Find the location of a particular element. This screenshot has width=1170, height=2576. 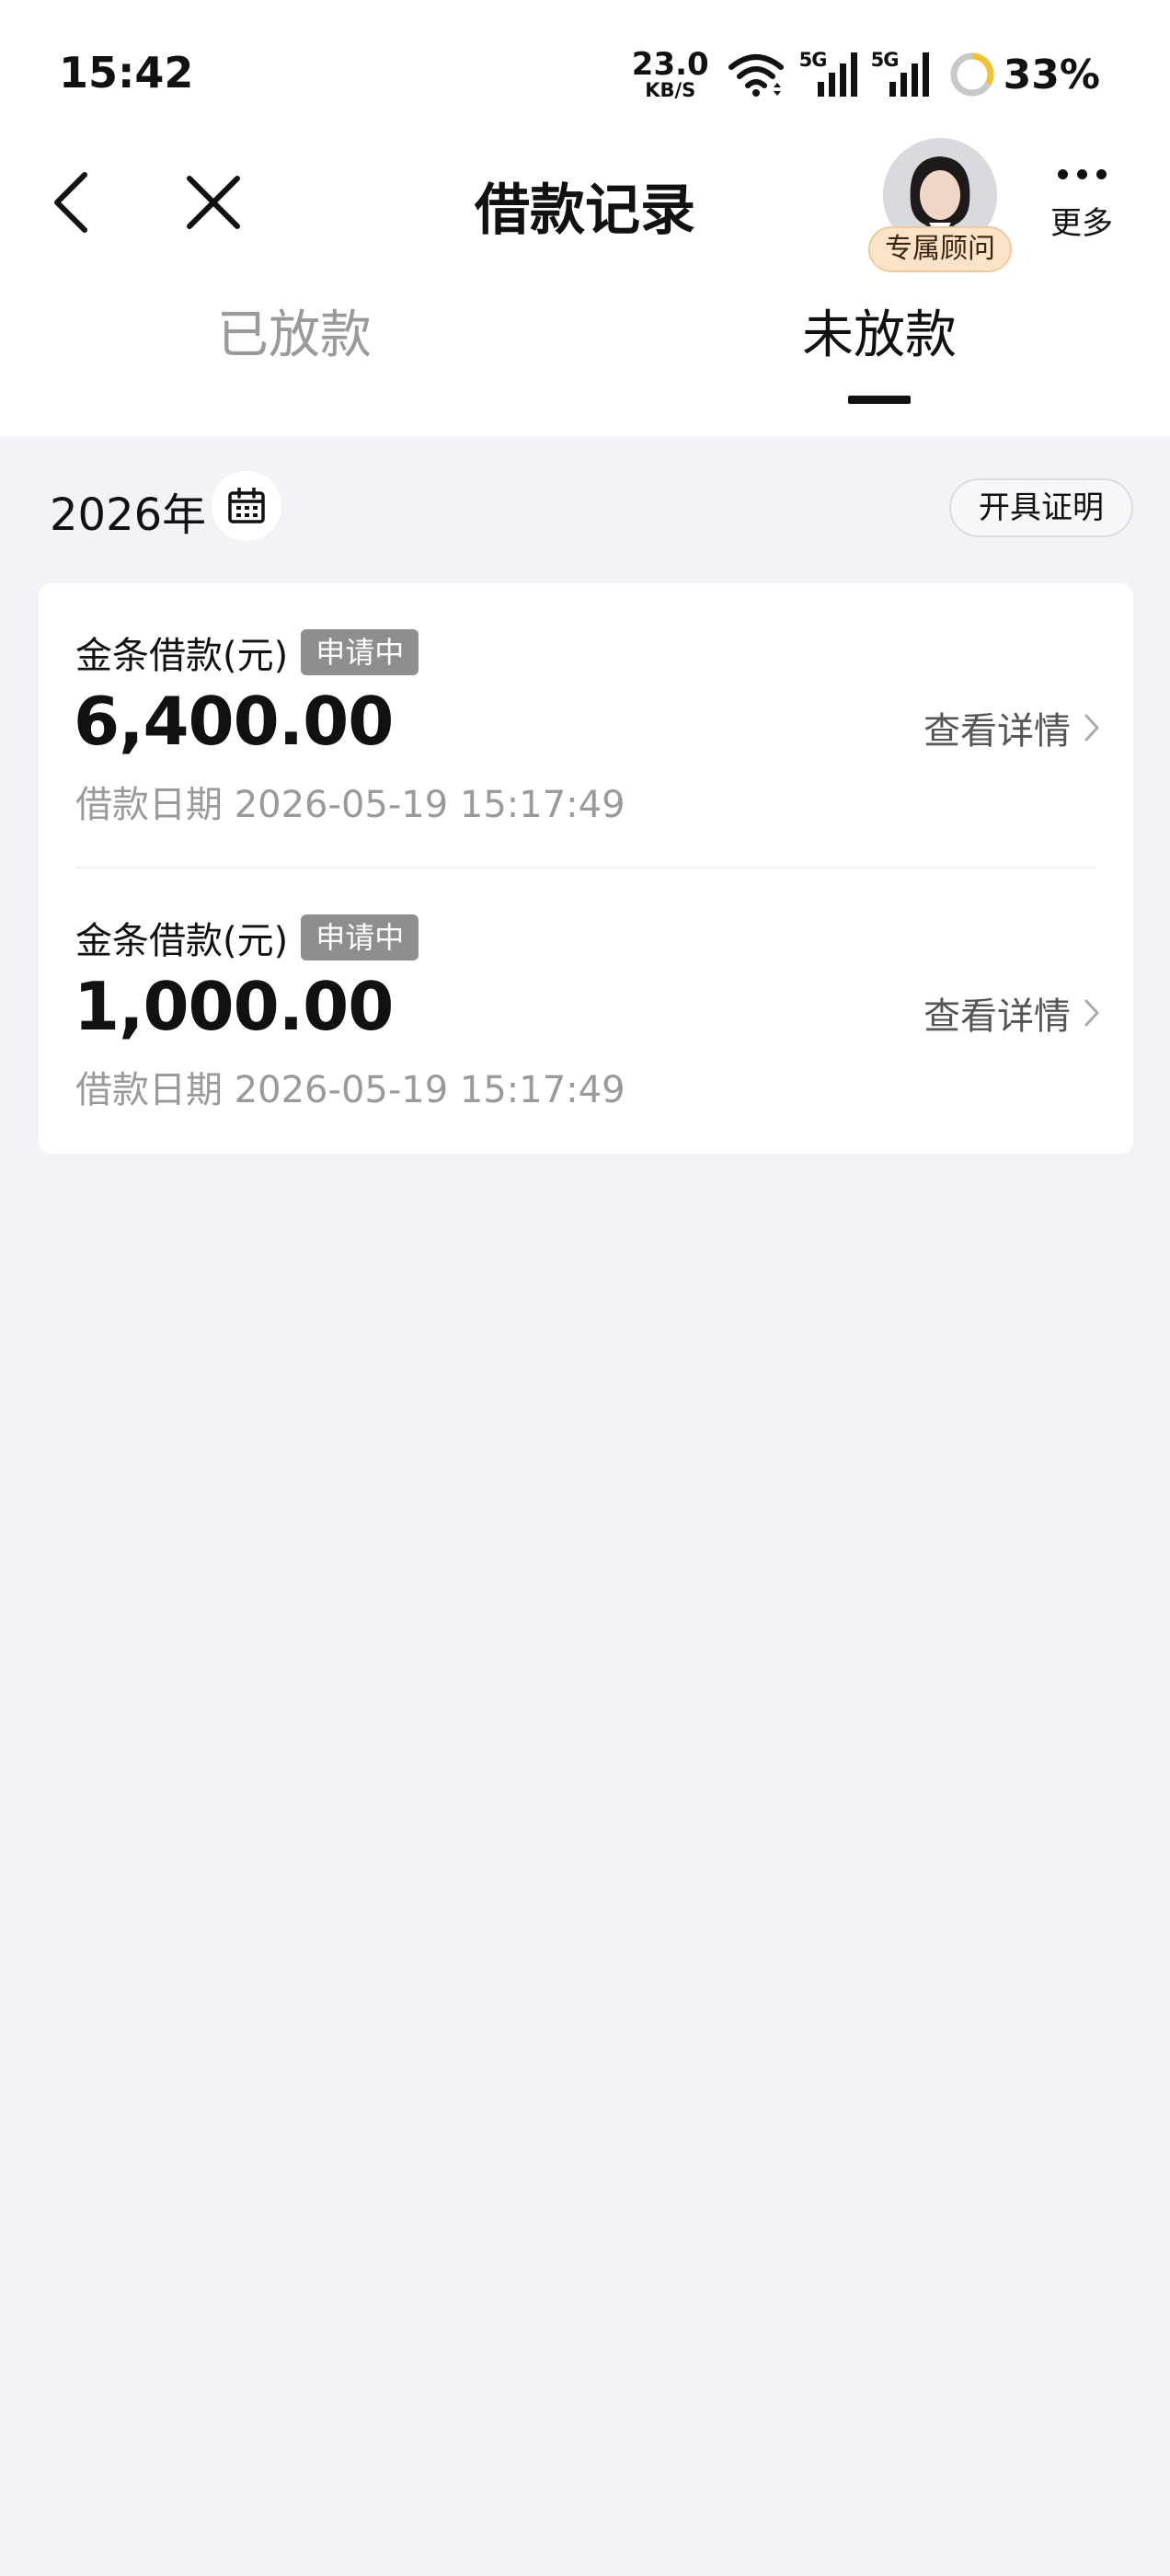

status-bar: 15:42 23.0 KB/S 5G 5G 33% is located at coordinates (585, 73).